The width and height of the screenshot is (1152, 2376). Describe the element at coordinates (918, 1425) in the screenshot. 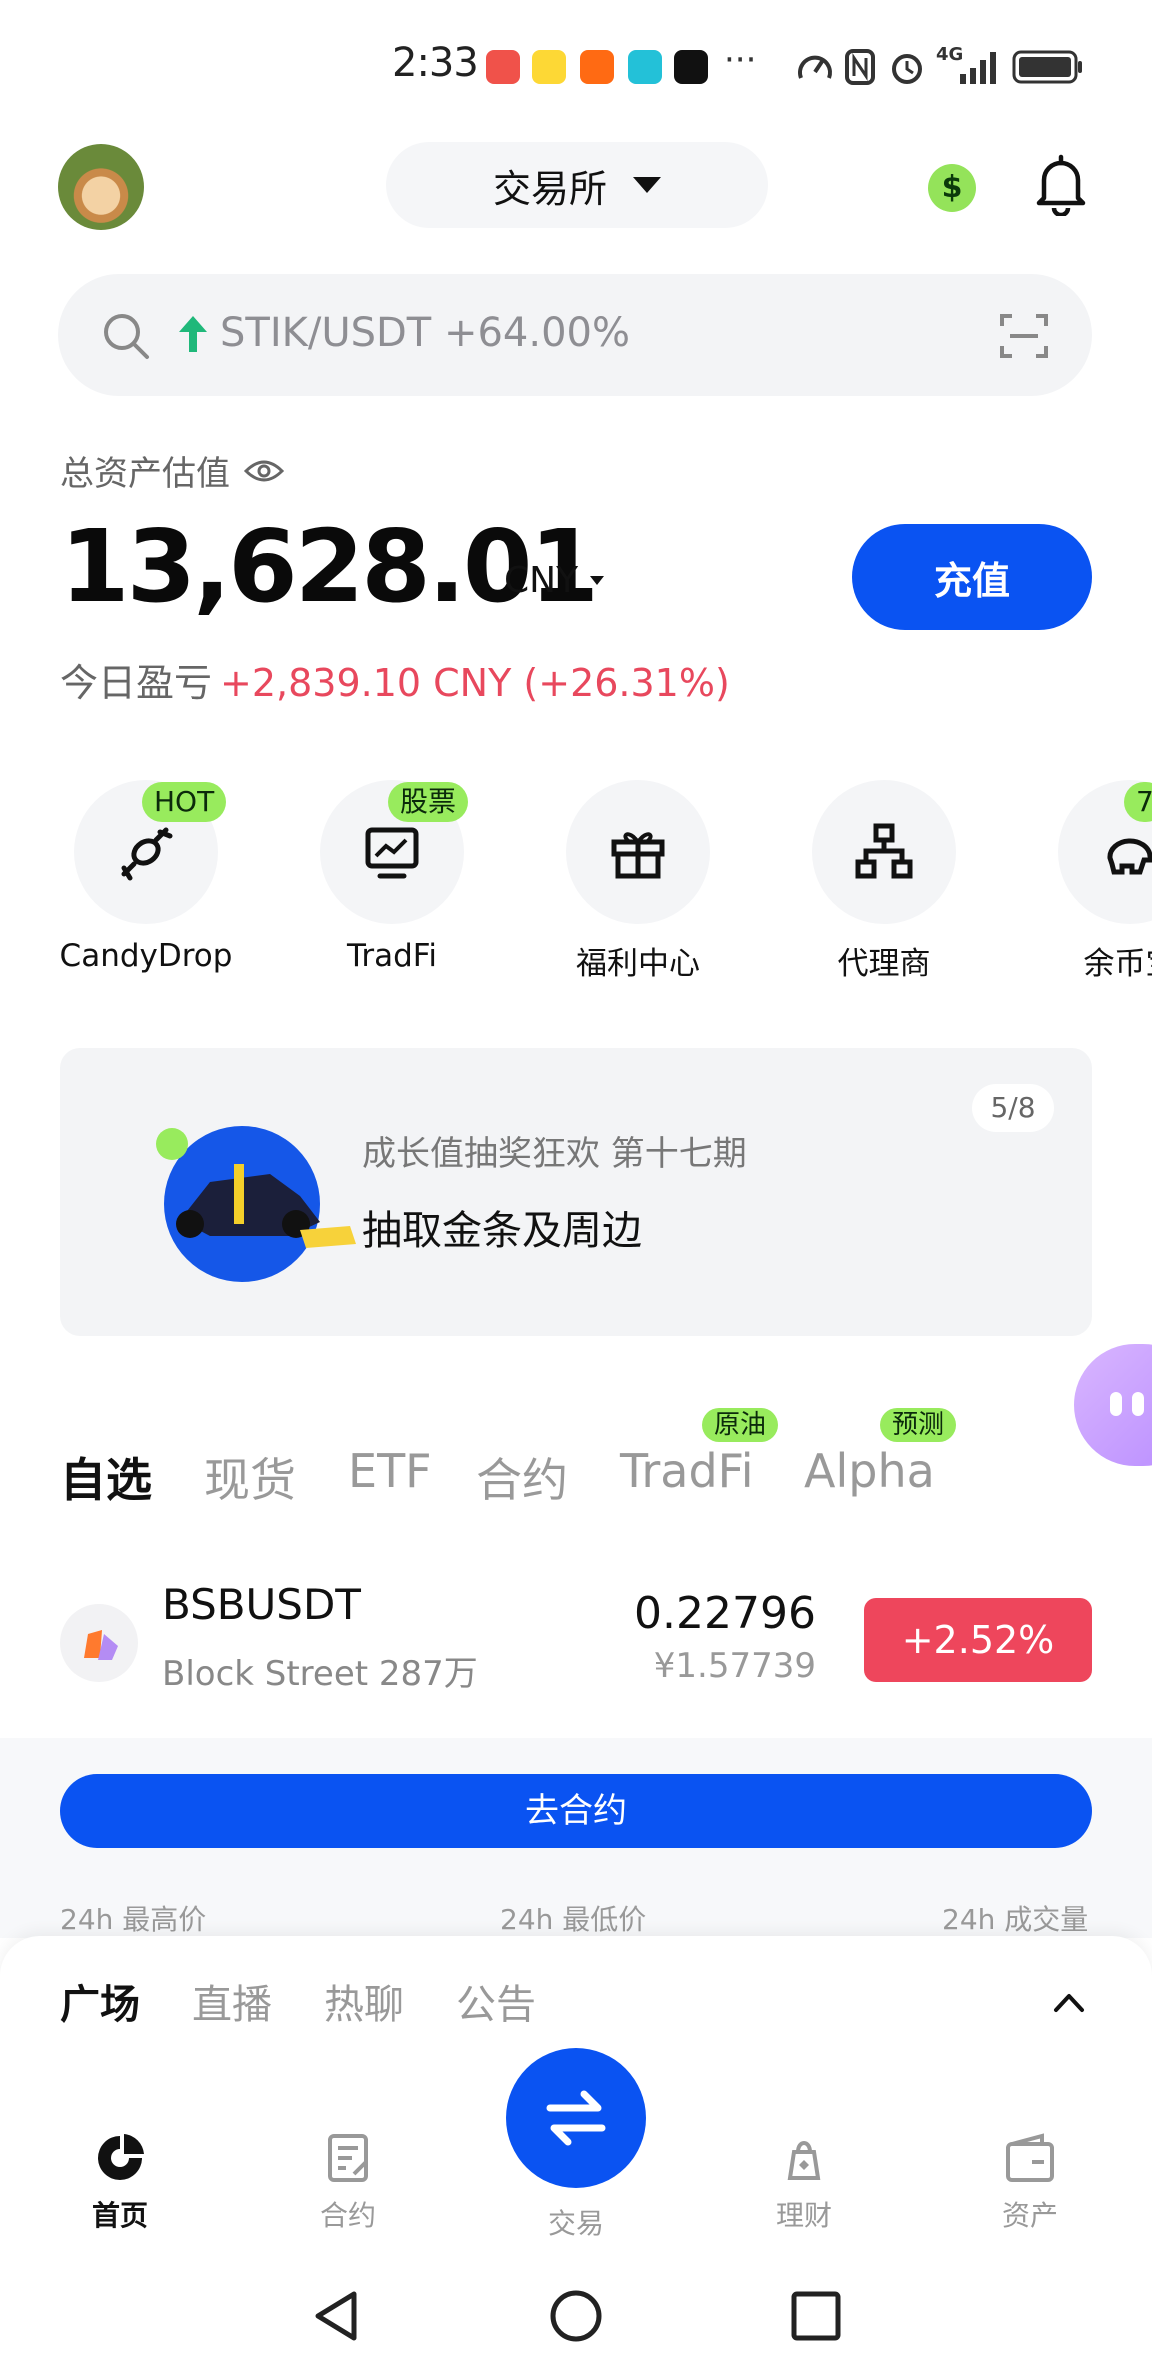

I see `prediction-tag: 预测` at that location.